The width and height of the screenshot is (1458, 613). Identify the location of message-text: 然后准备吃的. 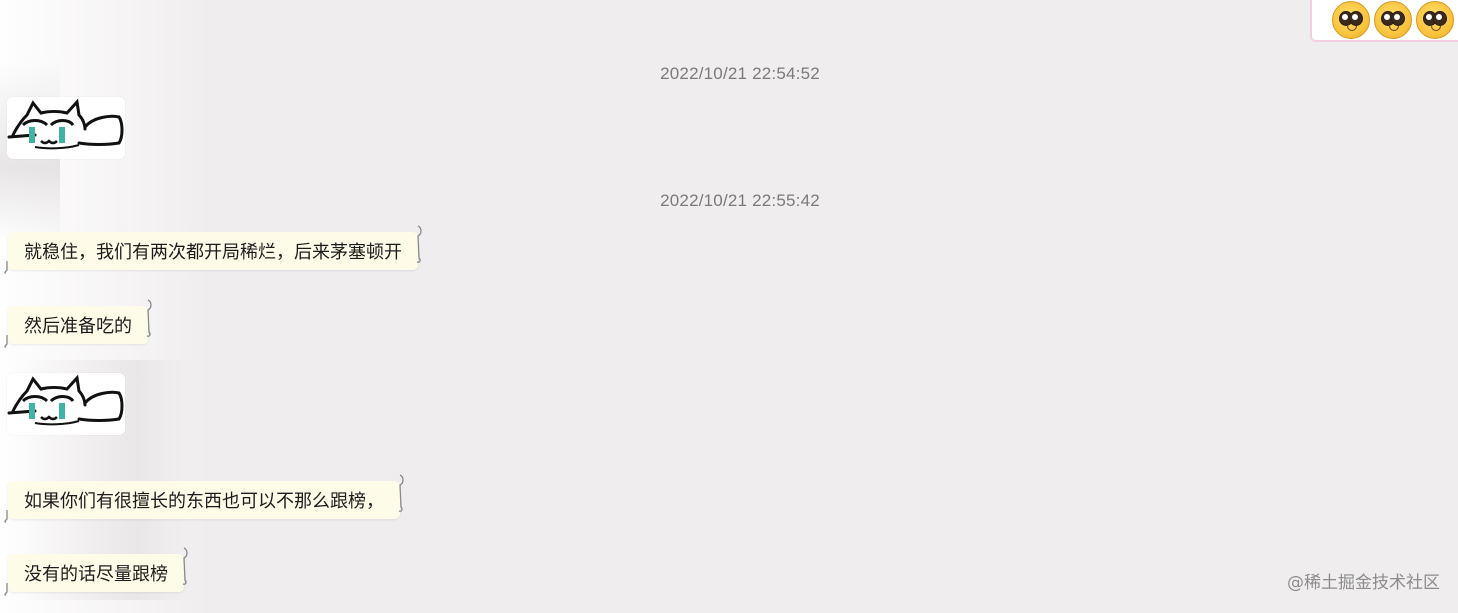
(78, 326).